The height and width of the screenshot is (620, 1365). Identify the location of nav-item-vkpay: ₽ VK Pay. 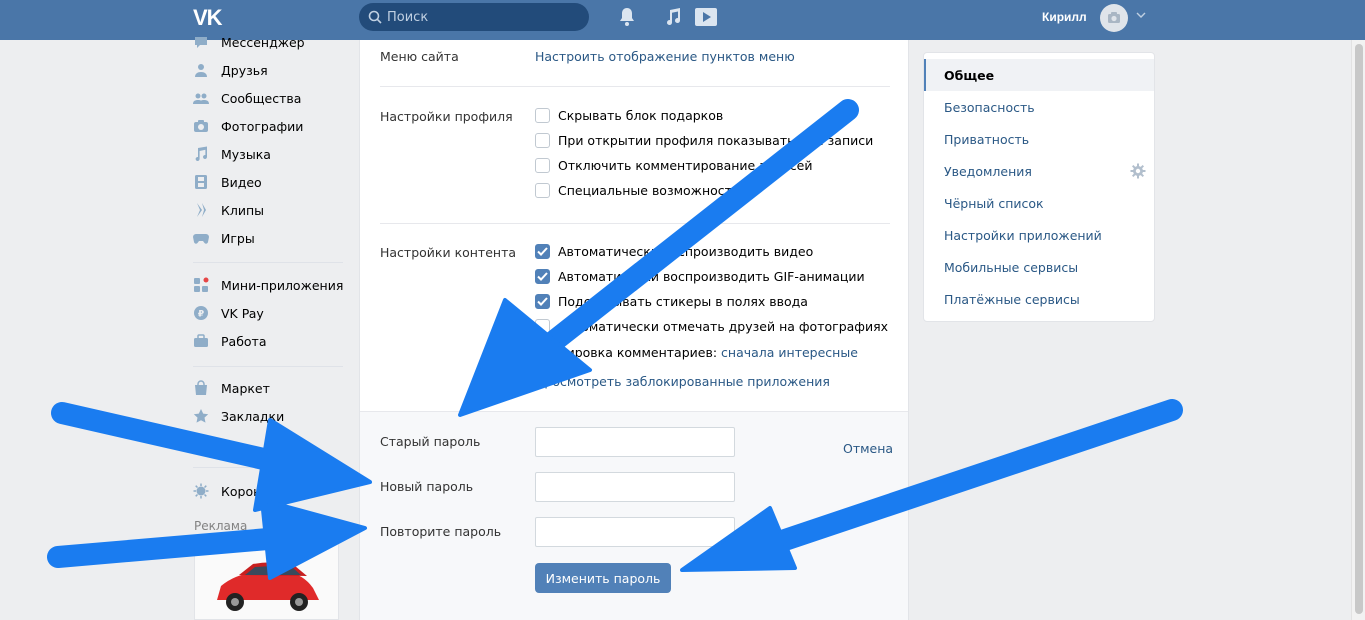
(273, 313).